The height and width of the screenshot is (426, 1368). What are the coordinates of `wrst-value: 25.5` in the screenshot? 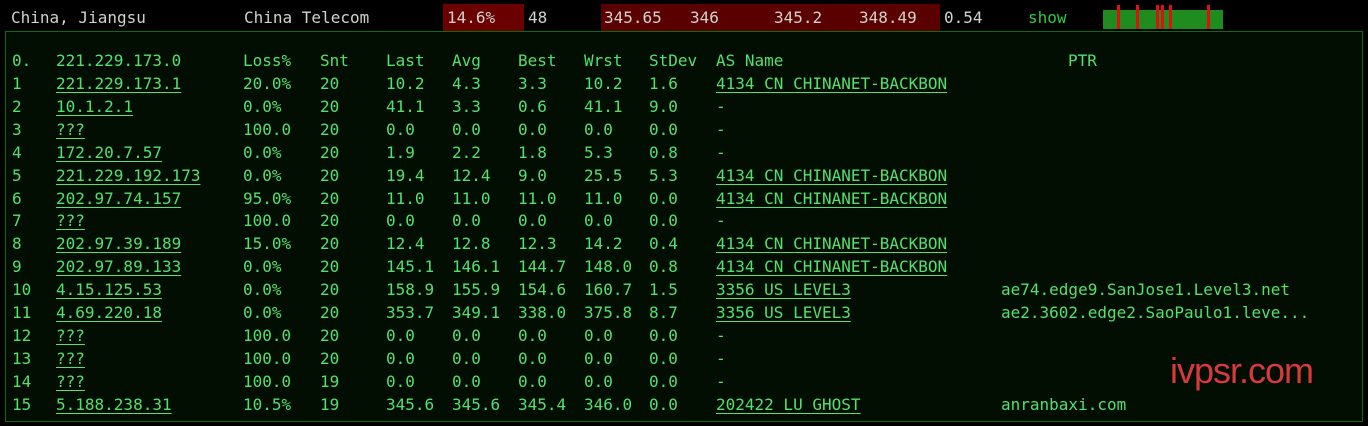 It's located at (603, 175).